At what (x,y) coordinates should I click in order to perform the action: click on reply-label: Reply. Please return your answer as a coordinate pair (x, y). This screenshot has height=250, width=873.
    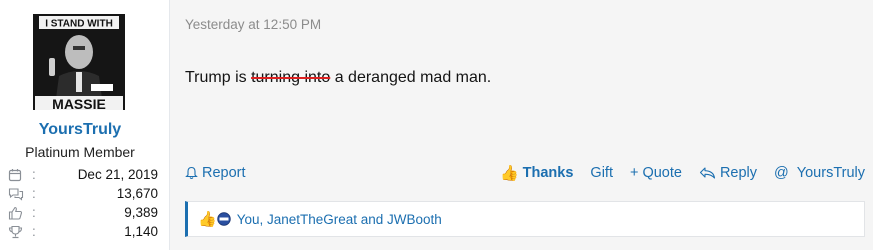
    Looking at the image, I should click on (738, 173).